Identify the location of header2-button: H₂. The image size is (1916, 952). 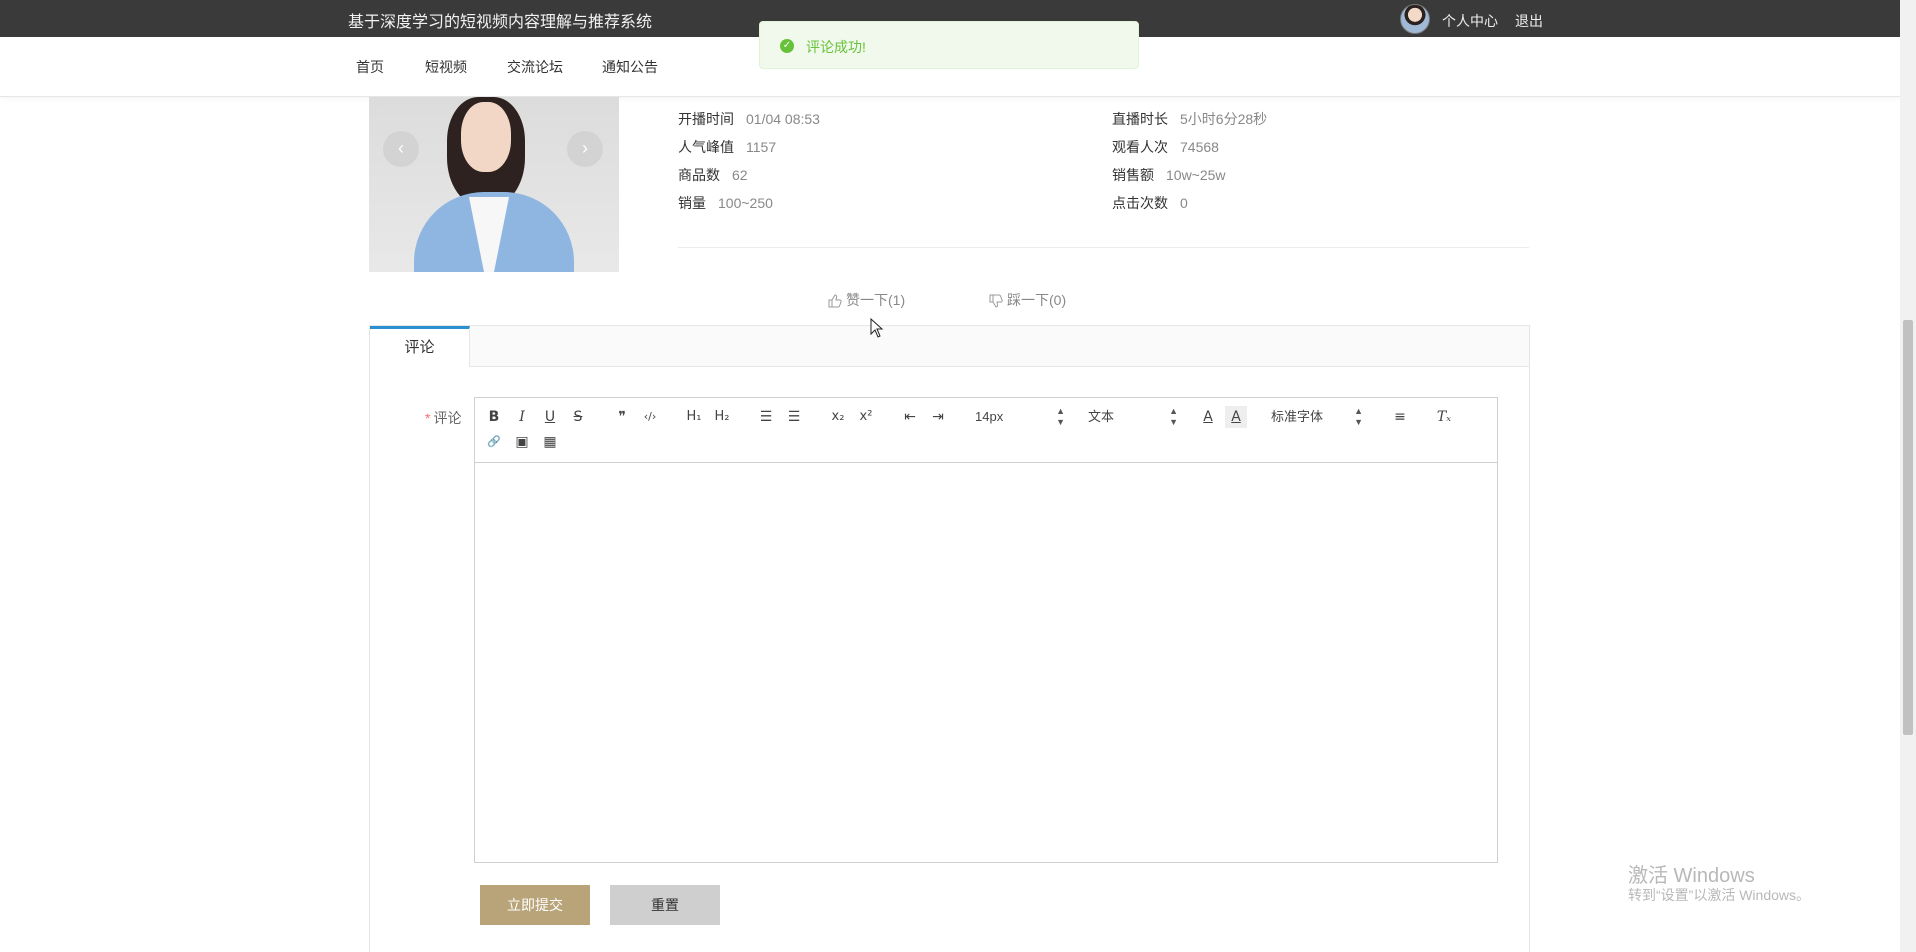
(722, 417).